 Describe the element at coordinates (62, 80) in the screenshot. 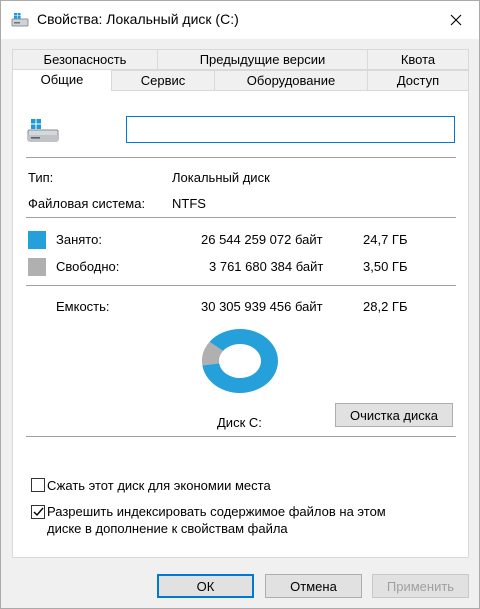

I see `tab-general: Общие` at that location.